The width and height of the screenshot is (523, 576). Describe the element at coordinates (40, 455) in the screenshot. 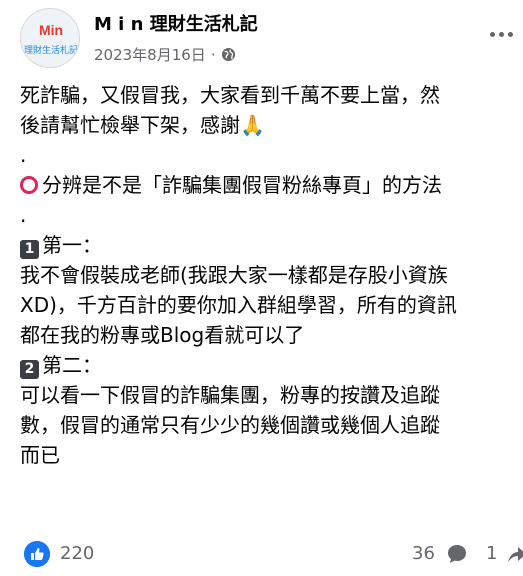

I see `post-line: 而已` at that location.